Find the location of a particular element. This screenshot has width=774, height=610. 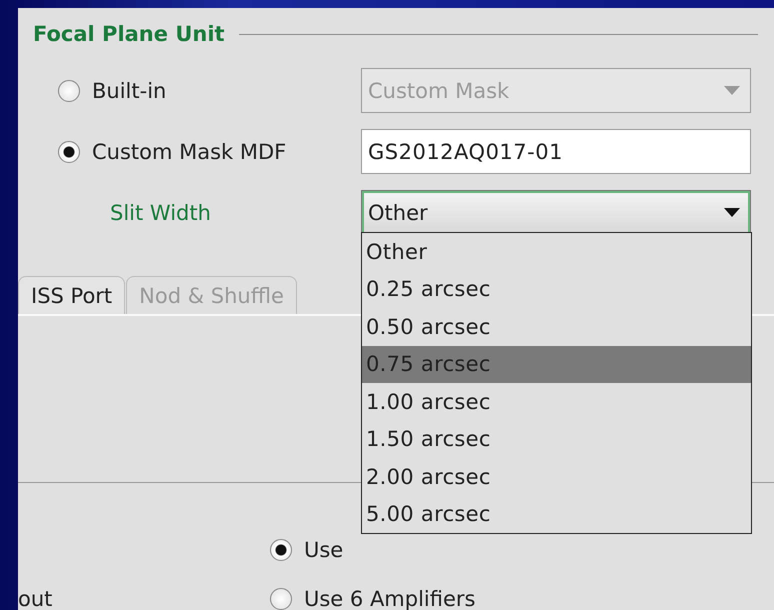

menu-item: 2.00 arcsec is located at coordinates (556, 477).